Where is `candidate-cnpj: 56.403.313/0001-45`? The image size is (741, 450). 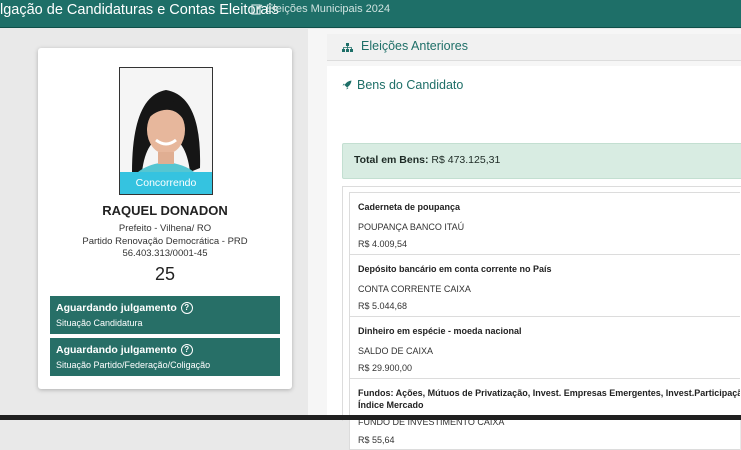 candidate-cnpj: 56.403.313/0001-45 is located at coordinates (165, 253).